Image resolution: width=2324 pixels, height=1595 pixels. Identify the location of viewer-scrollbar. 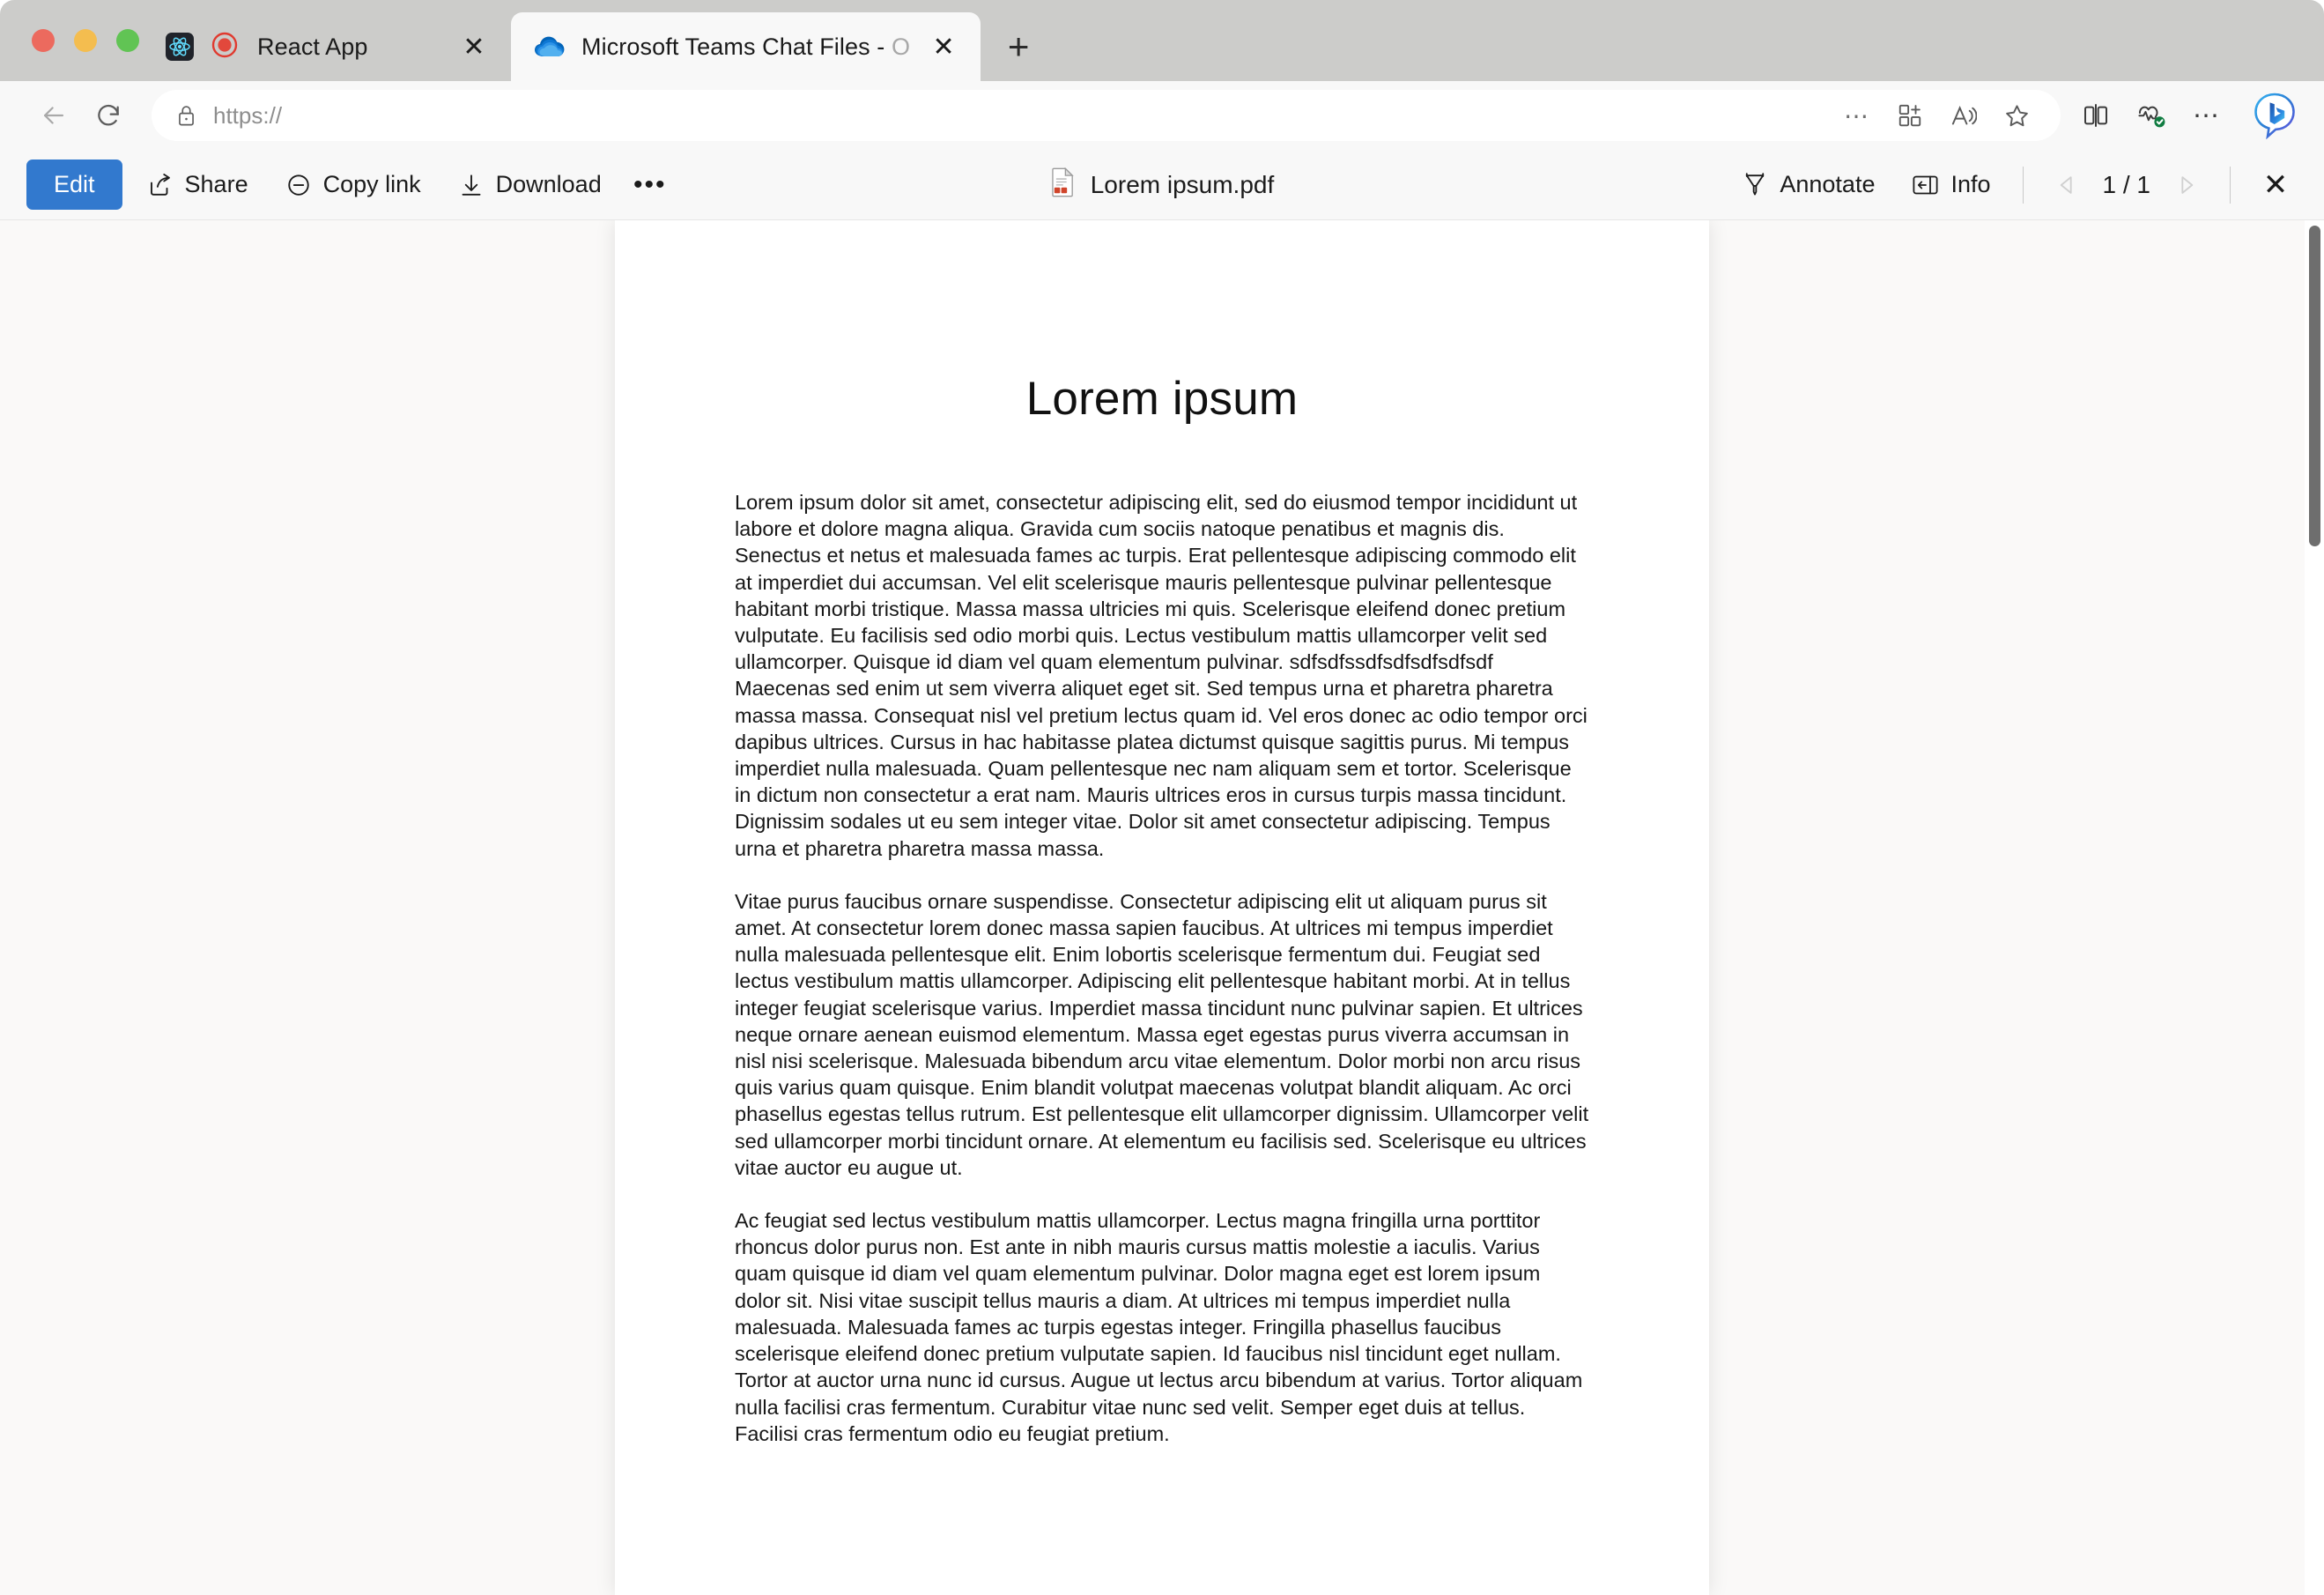
(2314, 907).